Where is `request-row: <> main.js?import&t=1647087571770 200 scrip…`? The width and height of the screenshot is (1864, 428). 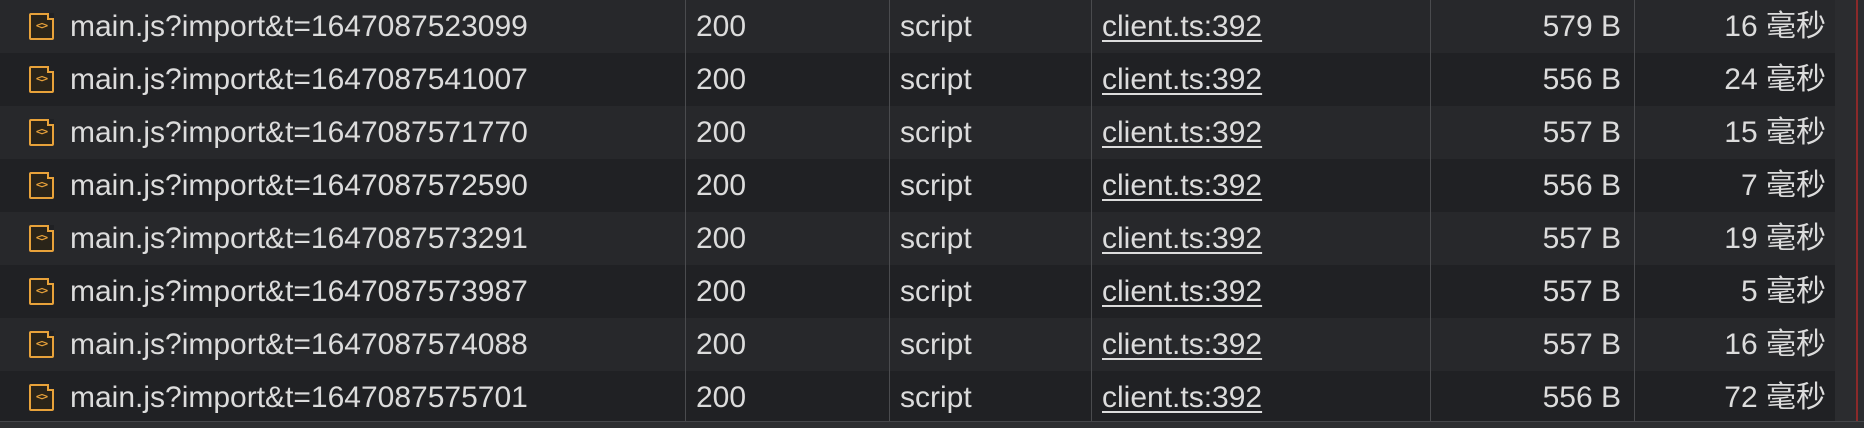 request-row: <> main.js?import&t=1647087571770 200 scrip… is located at coordinates (932, 132).